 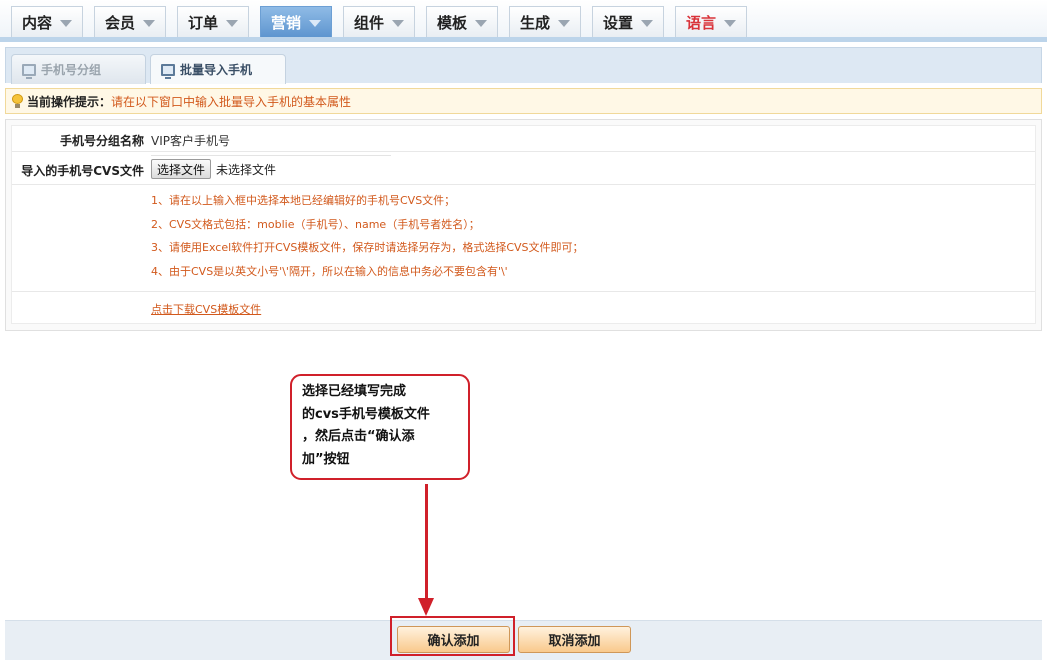 What do you see at coordinates (523, 39) in the screenshot?
I see `nav-baseline` at bounding box center [523, 39].